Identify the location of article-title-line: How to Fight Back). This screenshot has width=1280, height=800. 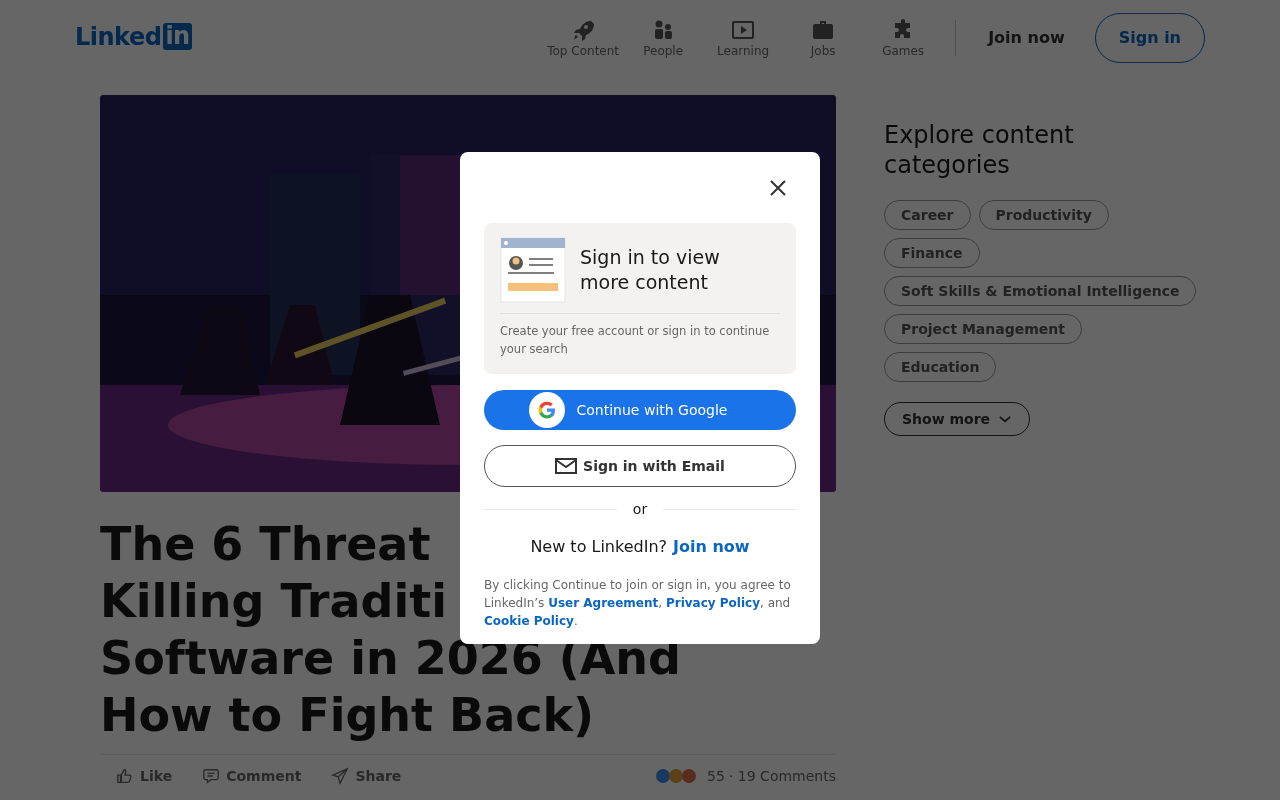
(347, 715).